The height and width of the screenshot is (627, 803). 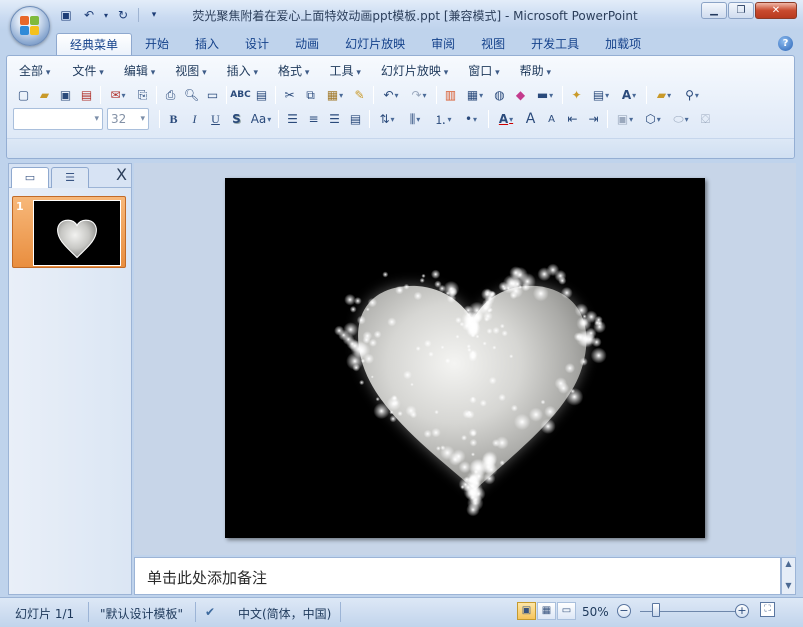 I want to click on print-preview-icon: 🔍︎, so click(x=191, y=95).